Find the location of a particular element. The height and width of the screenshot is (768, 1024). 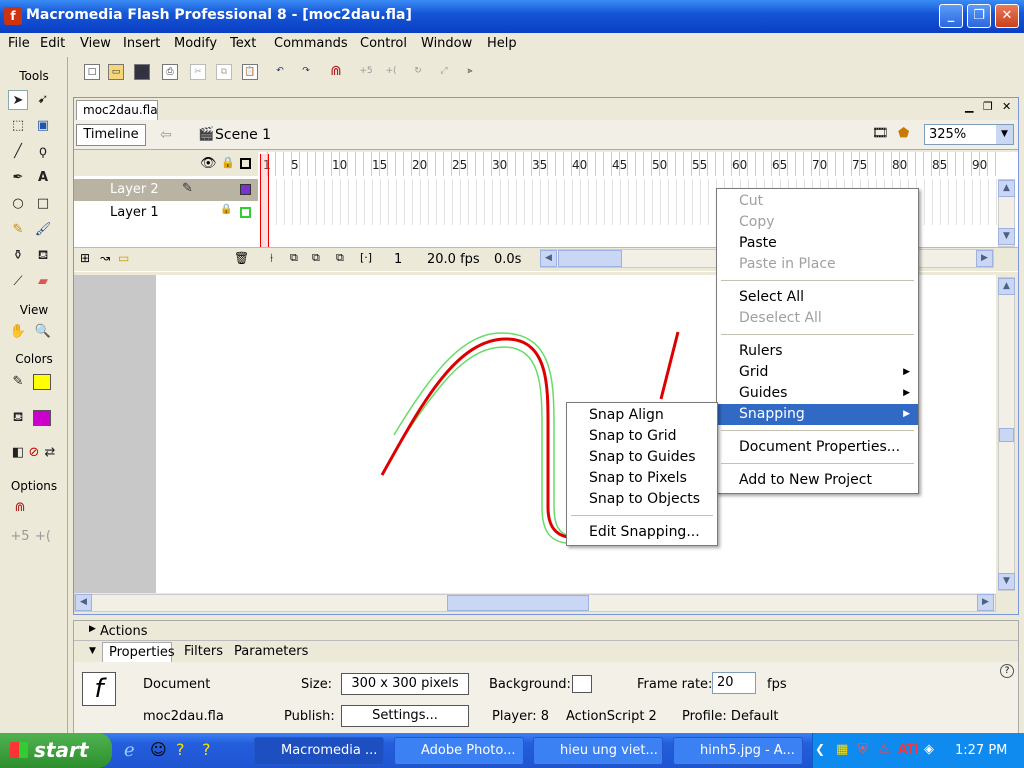

paste-icon: 📋 is located at coordinates (250, 72).